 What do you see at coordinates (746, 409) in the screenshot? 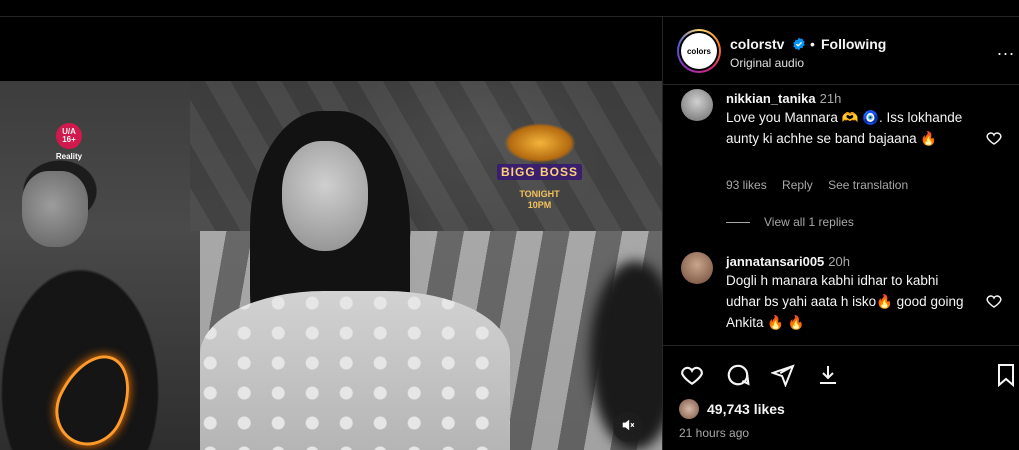
I see `likes-count: 49,743 likes` at bounding box center [746, 409].